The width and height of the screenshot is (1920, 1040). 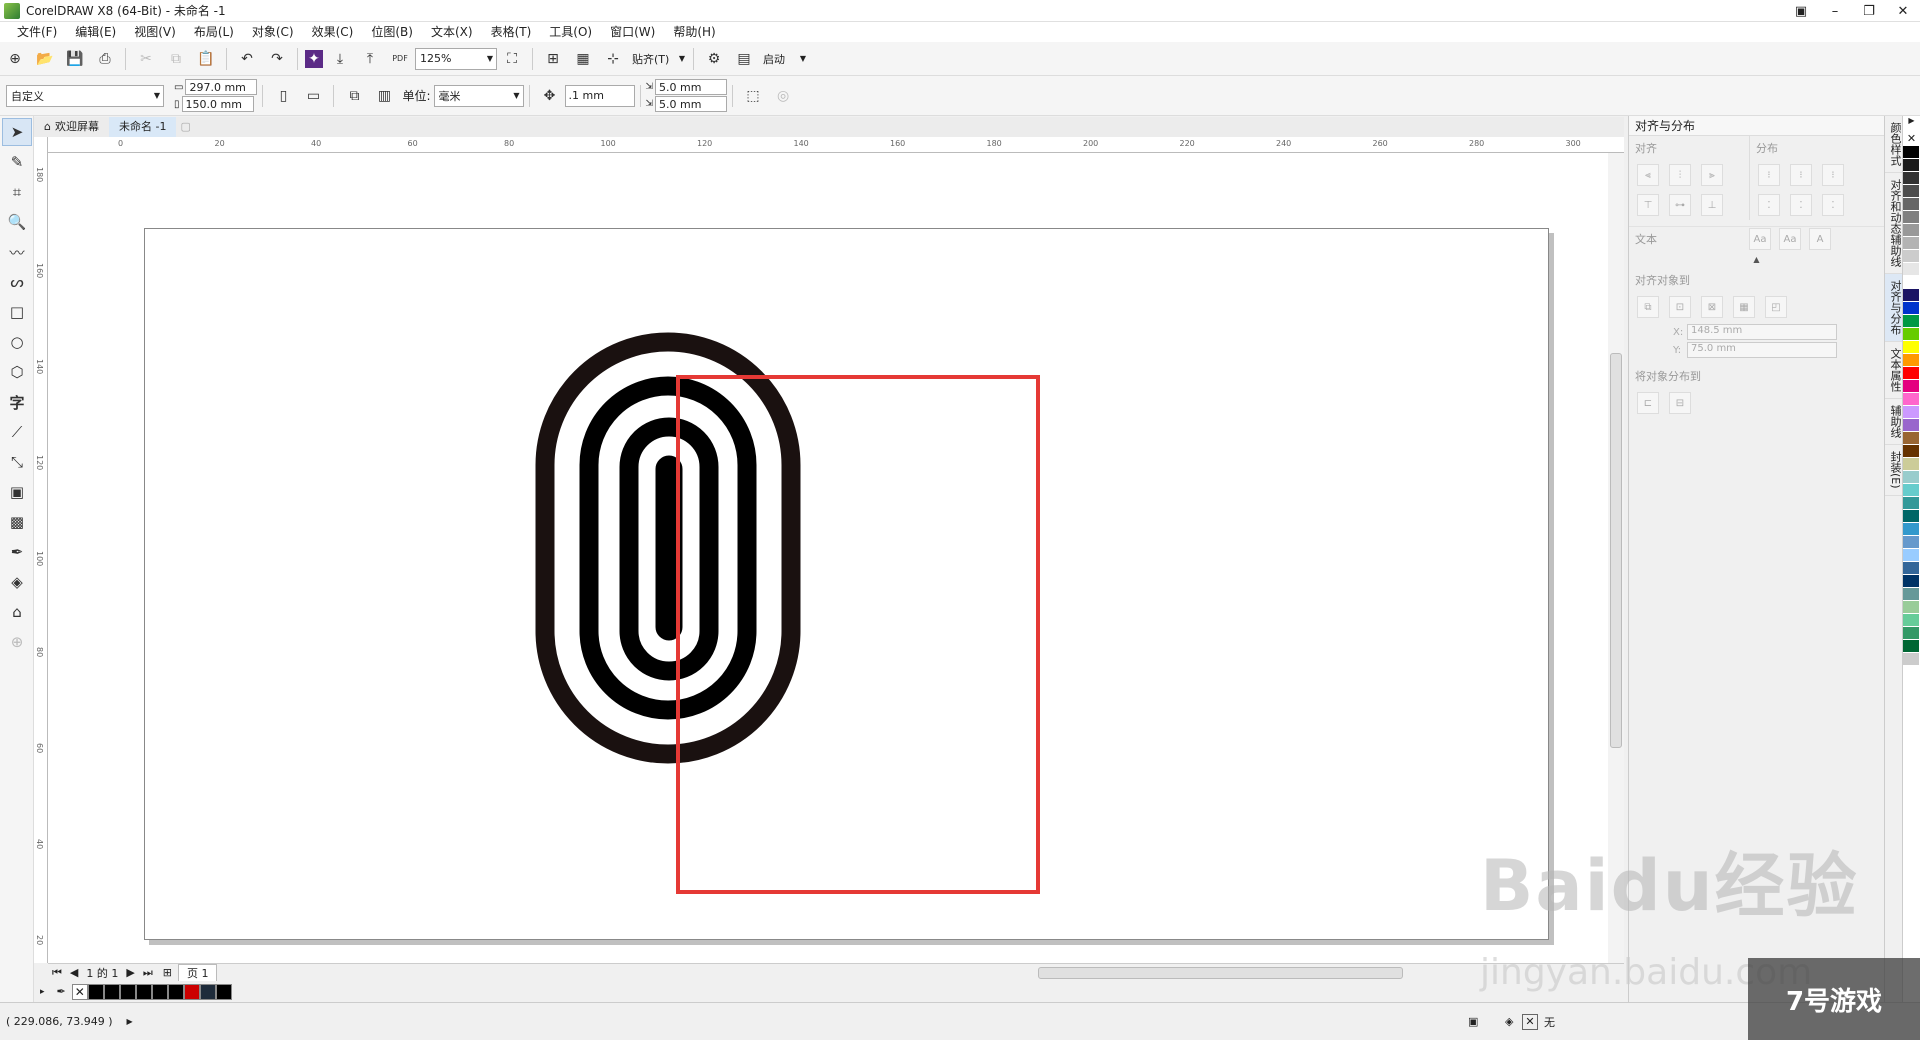 What do you see at coordinates (613, 59) in the screenshot?
I see `show-guidelines-icon: ⊹` at bounding box center [613, 59].